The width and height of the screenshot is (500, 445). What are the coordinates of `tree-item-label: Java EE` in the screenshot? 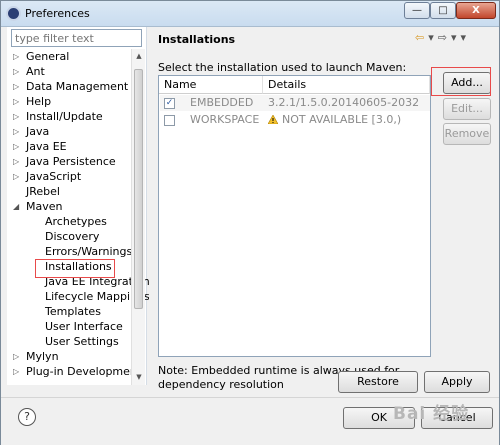 It's located at (46, 146).